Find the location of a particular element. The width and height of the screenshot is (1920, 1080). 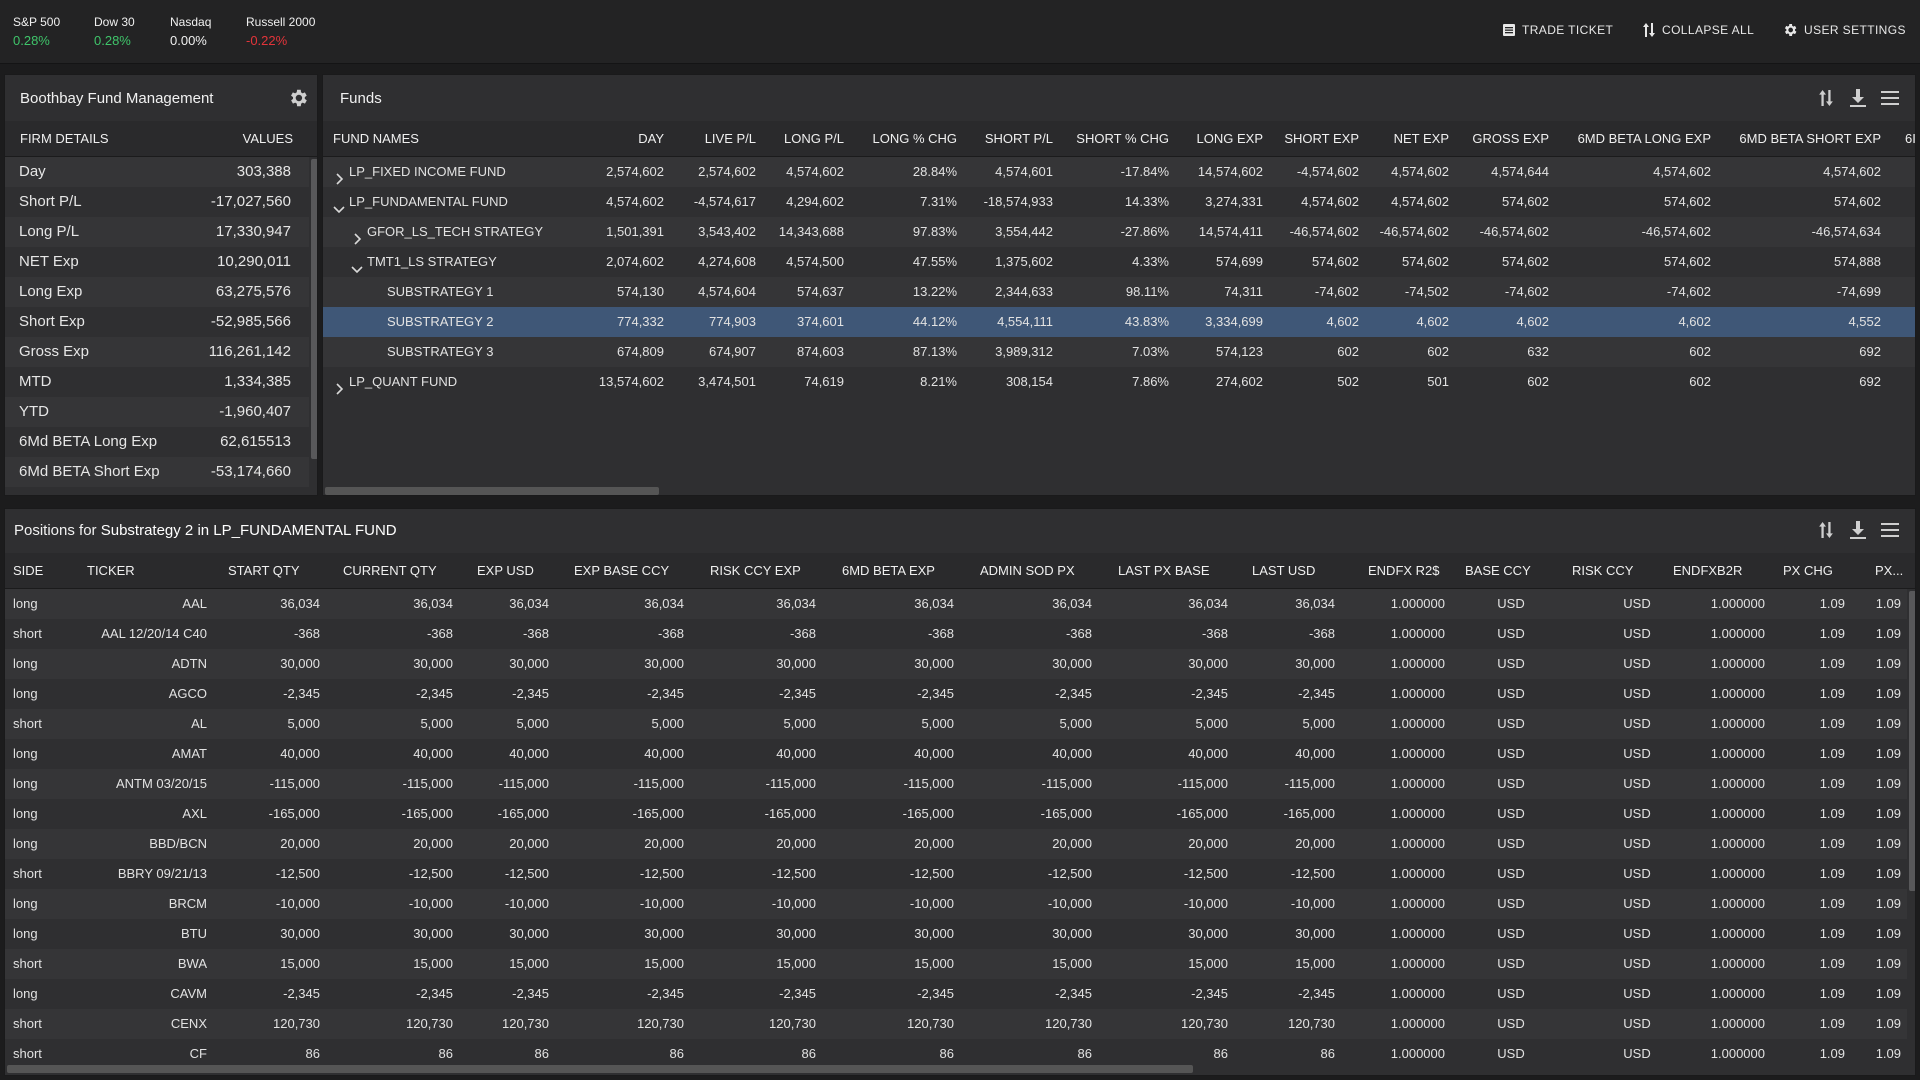

col-start-qty: START QTY is located at coordinates (264, 571).